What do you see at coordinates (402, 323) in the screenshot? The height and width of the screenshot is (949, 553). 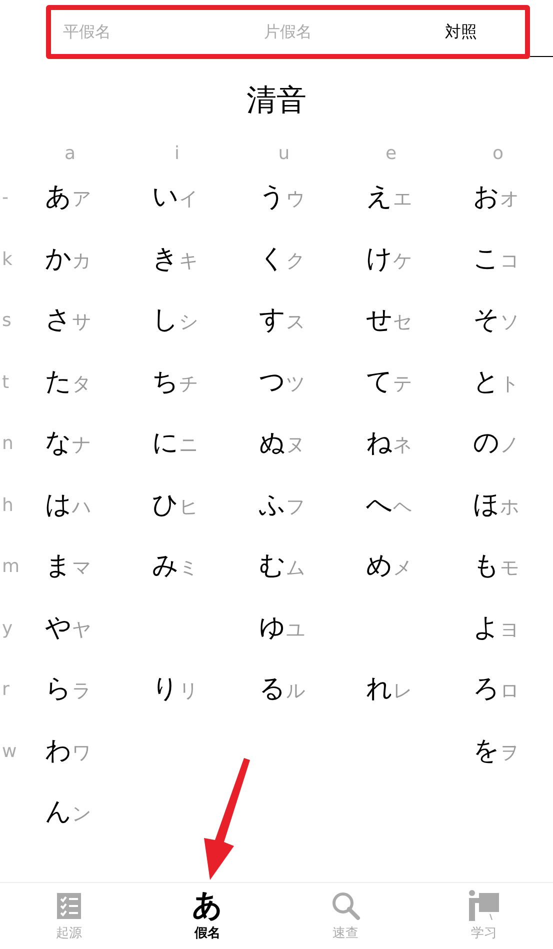 I see `katakana-char: セ` at bounding box center [402, 323].